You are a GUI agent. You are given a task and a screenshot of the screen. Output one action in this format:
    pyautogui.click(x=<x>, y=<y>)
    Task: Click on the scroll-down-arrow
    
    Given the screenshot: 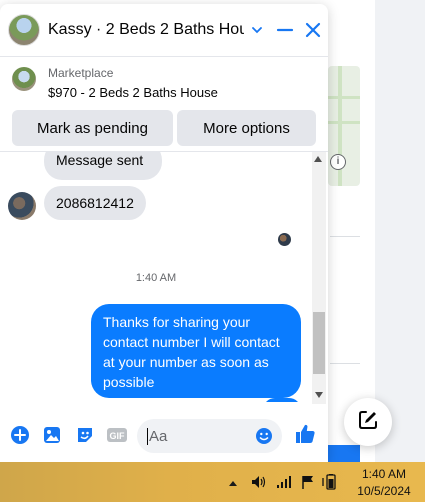 What is the action you would take?
    pyautogui.click(x=319, y=395)
    